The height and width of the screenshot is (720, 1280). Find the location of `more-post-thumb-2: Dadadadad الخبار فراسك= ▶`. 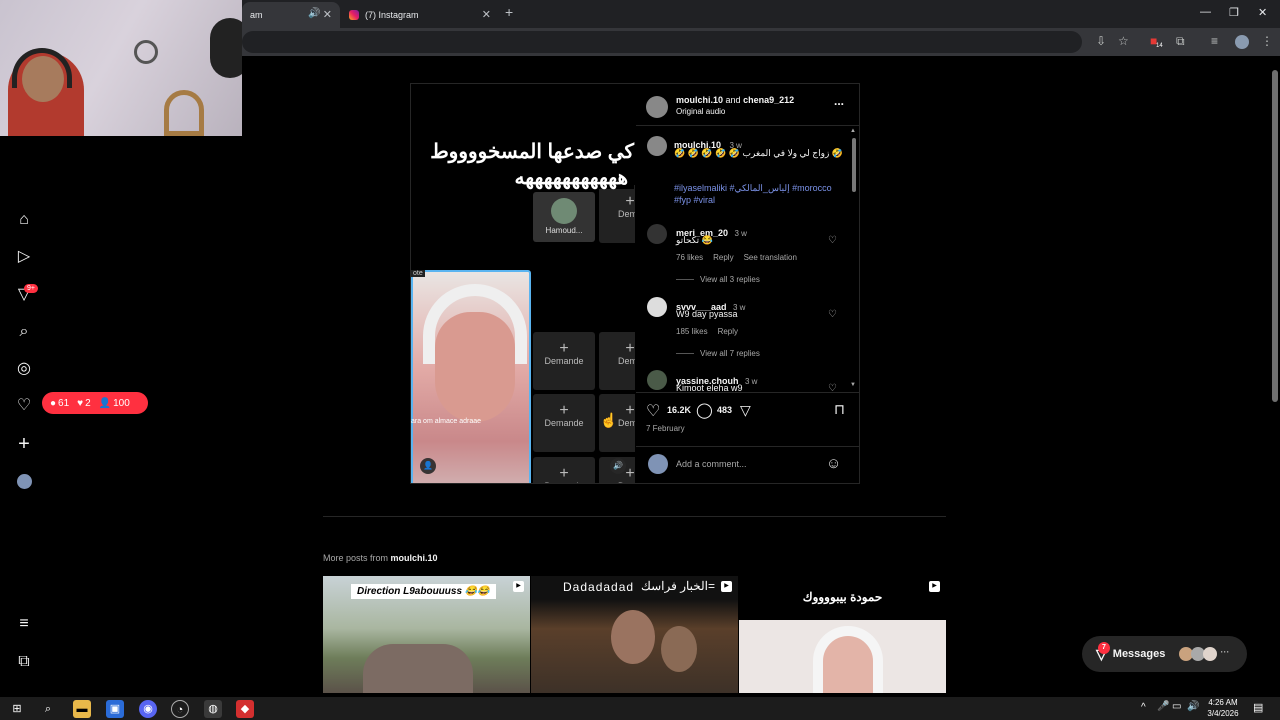

more-post-thumb-2: Dadadadad الخبار فراسك= ▶ is located at coordinates (634, 634).